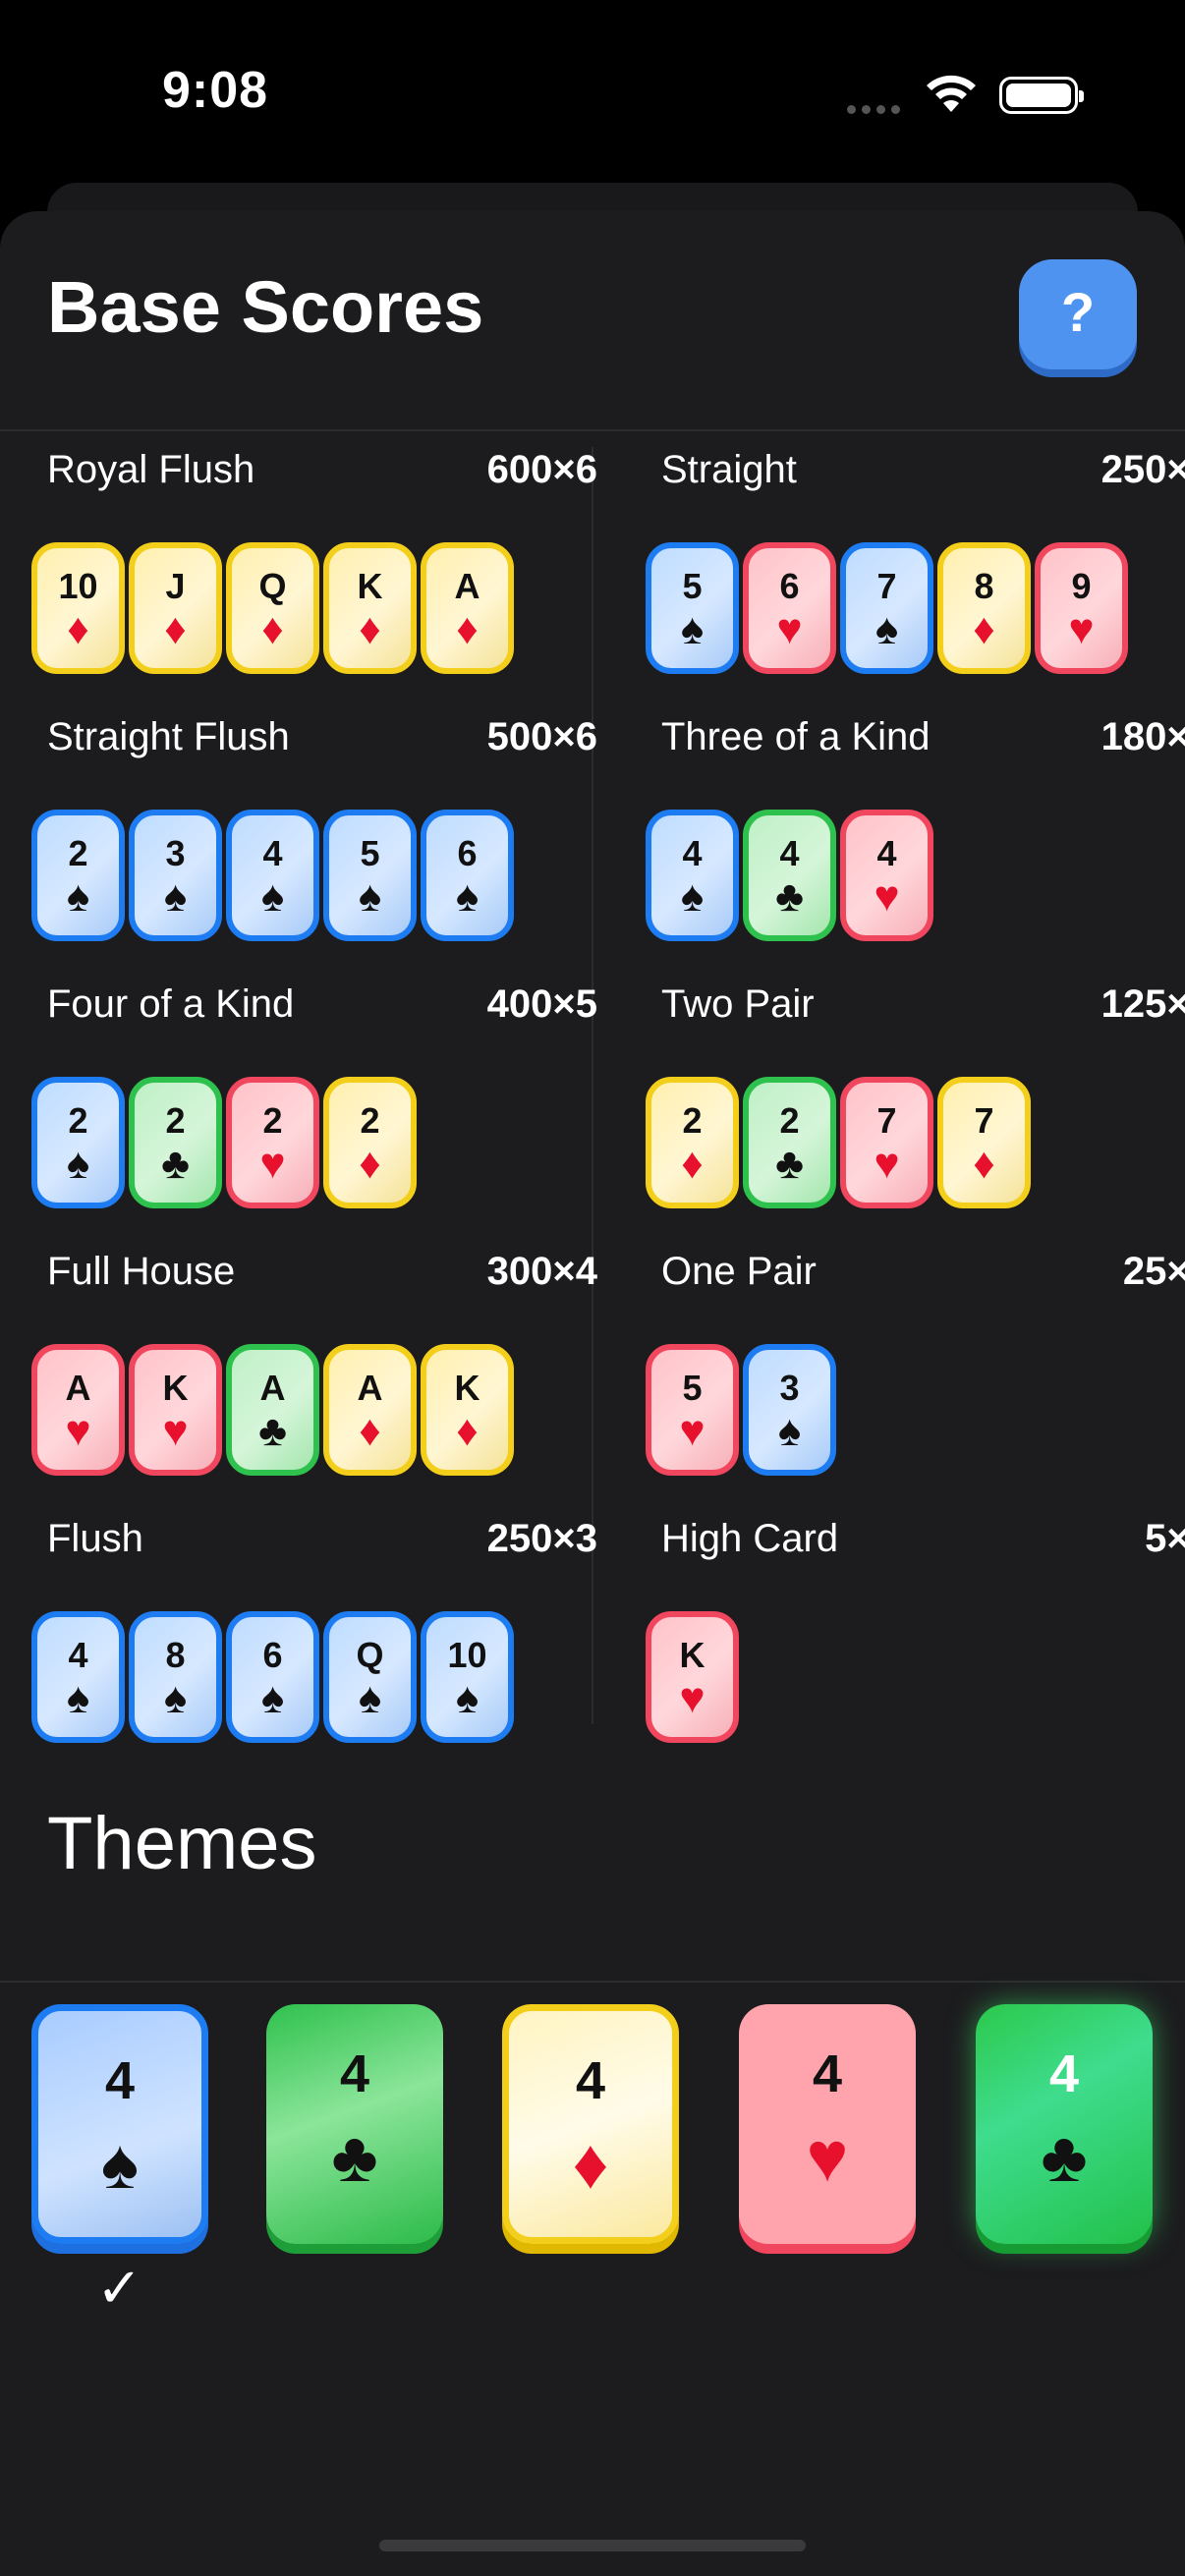  What do you see at coordinates (887, 1142) in the screenshot?
I see `playing-card: 7 ♥` at bounding box center [887, 1142].